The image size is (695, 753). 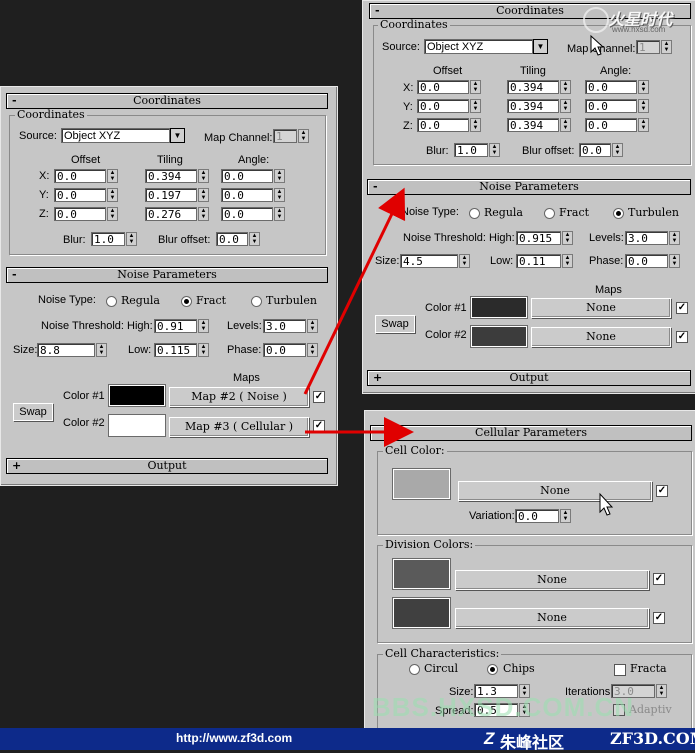 I want to click on angle-z-spinner: 0.0 ▲ ▼, so click(x=253, y=214).